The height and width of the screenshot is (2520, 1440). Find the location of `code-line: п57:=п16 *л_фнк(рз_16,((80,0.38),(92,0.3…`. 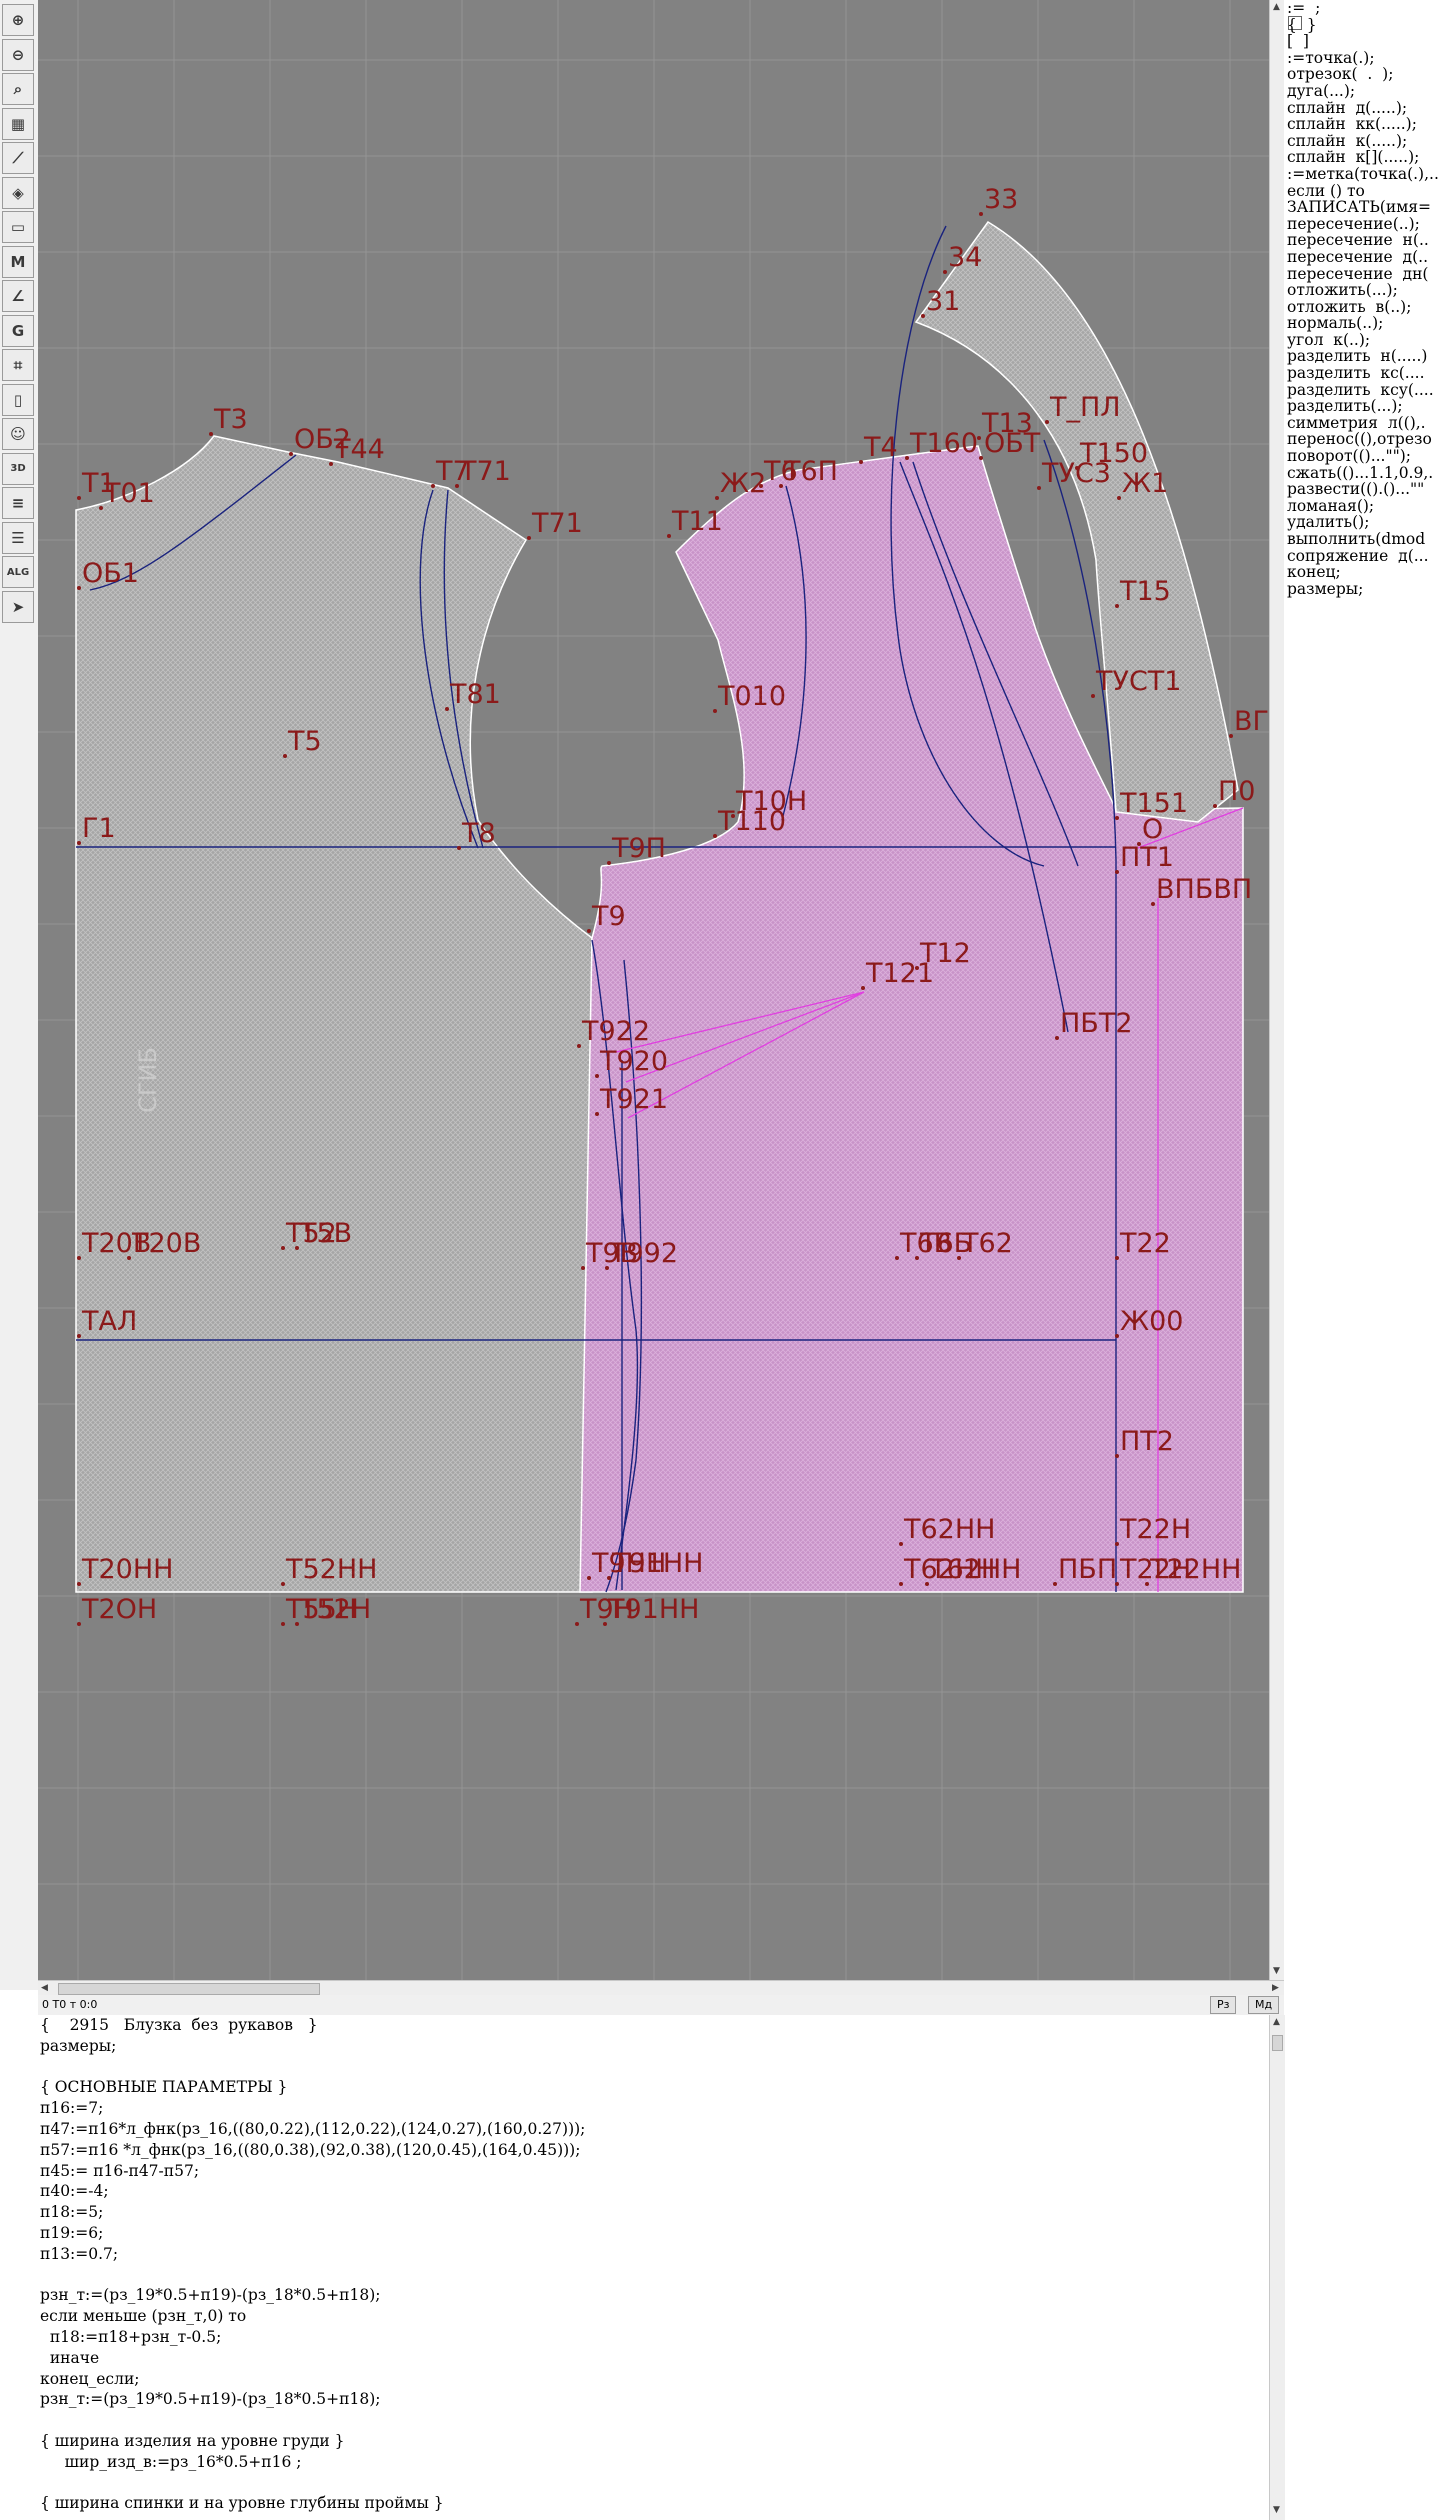

code-line: п57:=п16 *л_фнк(рз_16,((80,0.38),(92,0.3… is located at coordinates (312, 2150).